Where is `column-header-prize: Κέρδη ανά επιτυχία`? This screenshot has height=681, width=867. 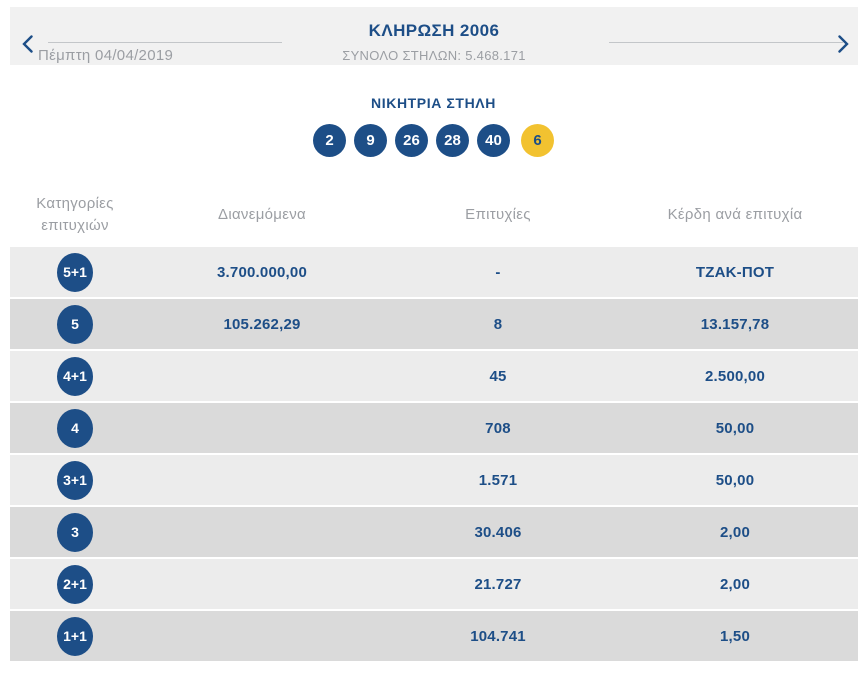 column-header-prize: Κέρδη ανά επιτυχία is located at coordinates (735, 215).